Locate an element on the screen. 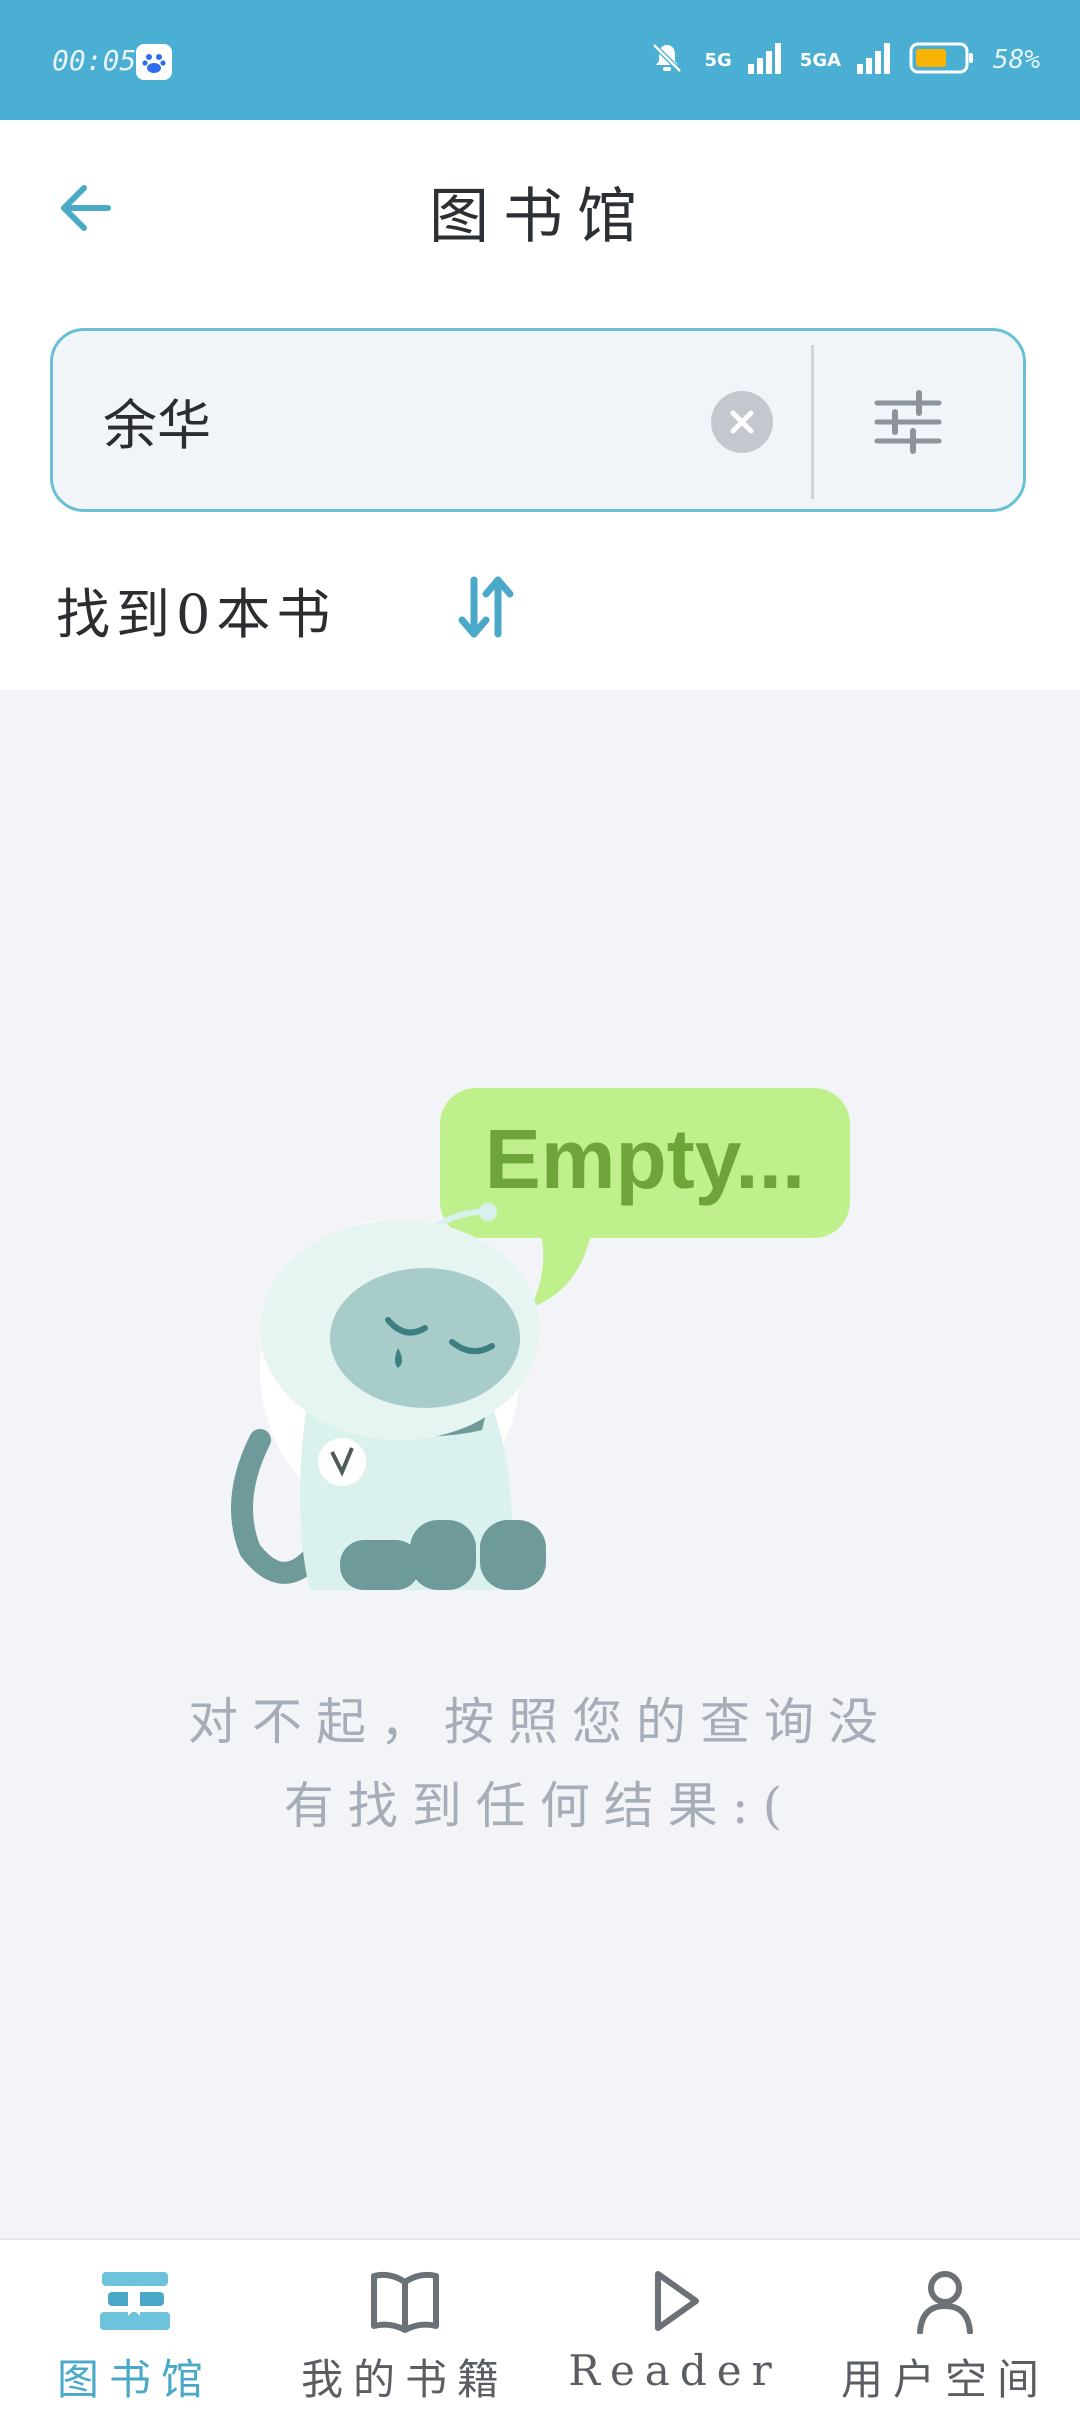 The height and width of the screenshot is (2414, 1080). nav-item-my-books: 我的书籍 is located at coordinates (405, 2327).